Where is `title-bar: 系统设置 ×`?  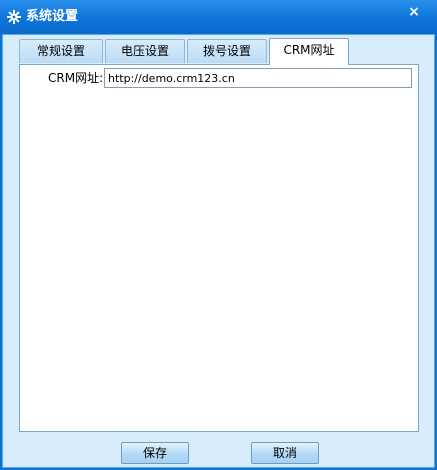 title-bar: 系统设置 × is located at coordinates (218, 17).